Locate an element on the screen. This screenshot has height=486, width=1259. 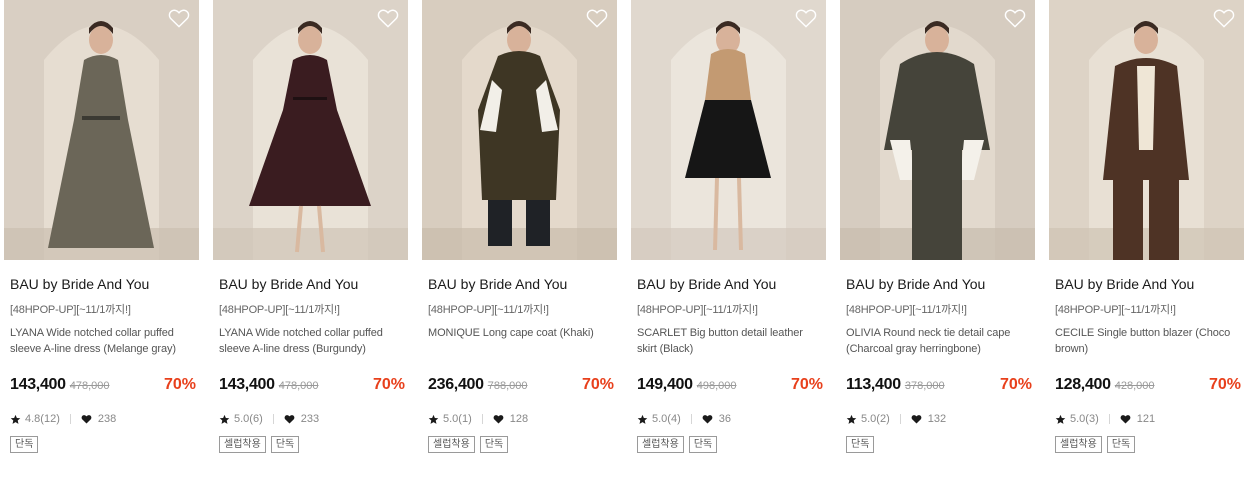
rating-text: 5.0(1) is located at coordinates (457, 419).